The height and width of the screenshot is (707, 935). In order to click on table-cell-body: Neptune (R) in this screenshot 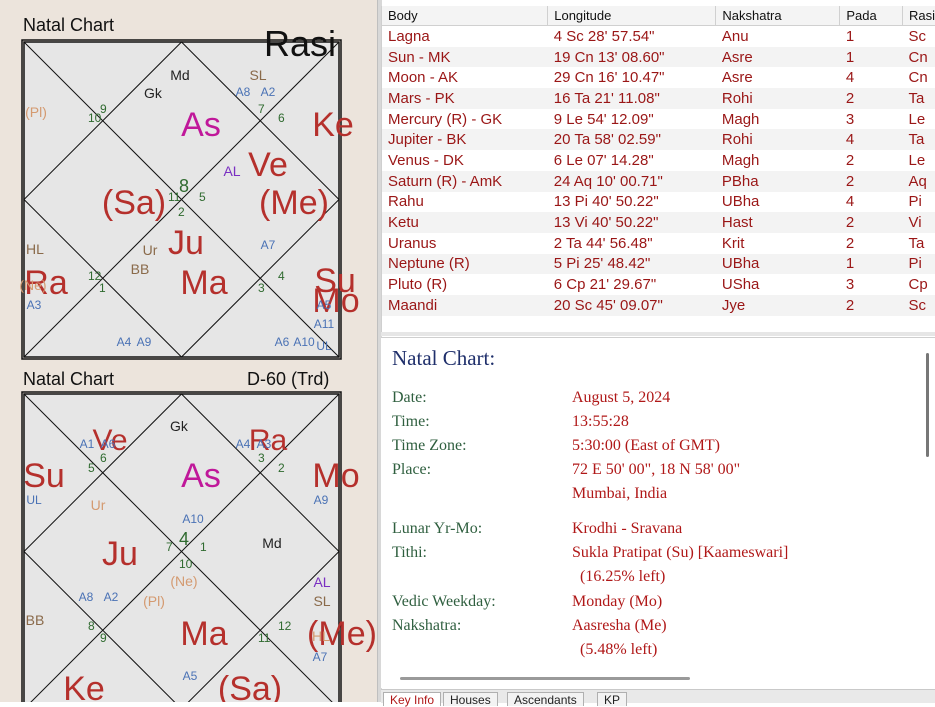, I will do `click(465, 264)`.